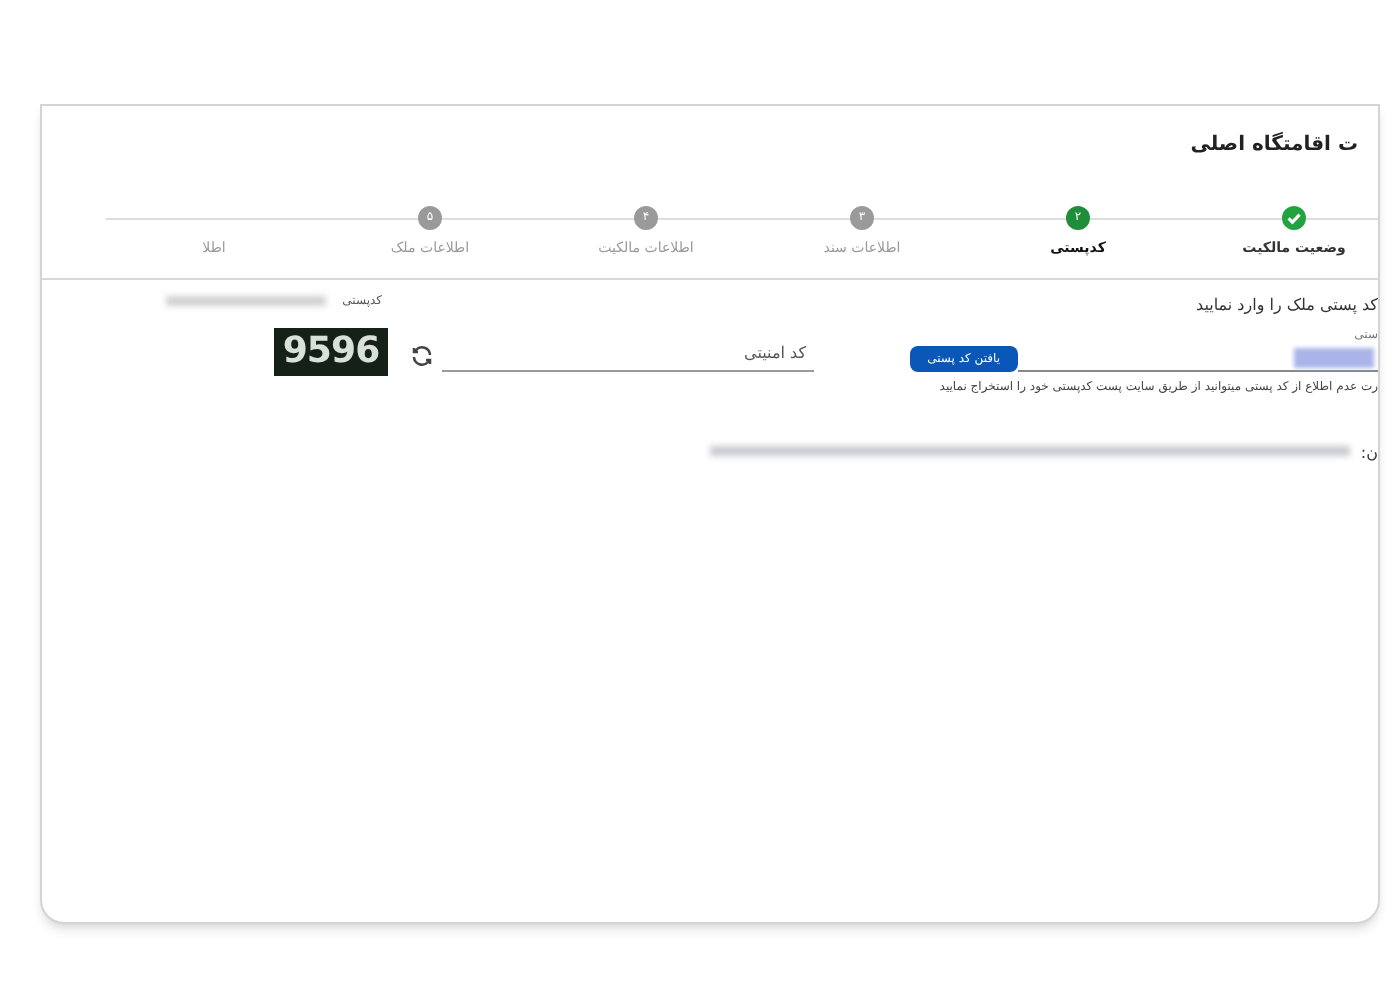  I want to click on page-title: ت اقامتگاه اصلی, so click(1274, 145).